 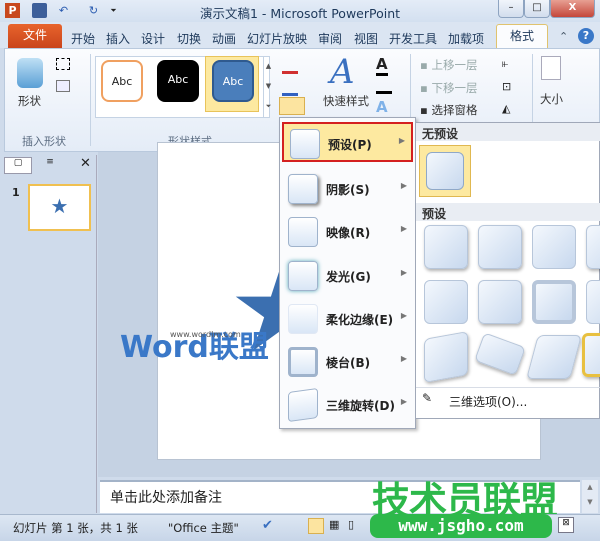 I want to click on send-backward-label: 下移一层, so click(x=454, y=88).